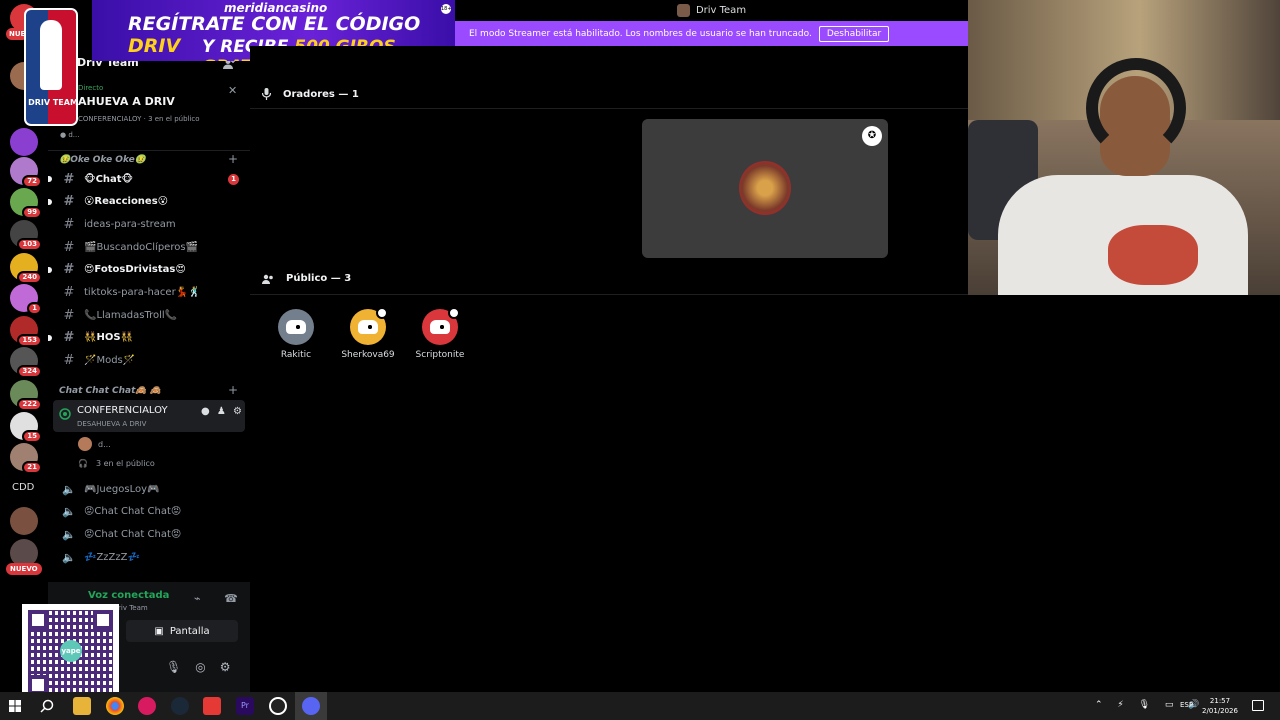 Image resolution: width=1280 pixels, height=720 pixels. What do you see at coordinates (26, 172) in the screenshot?
I see `server-icon-4: 72` at bounding box center [26, 172].